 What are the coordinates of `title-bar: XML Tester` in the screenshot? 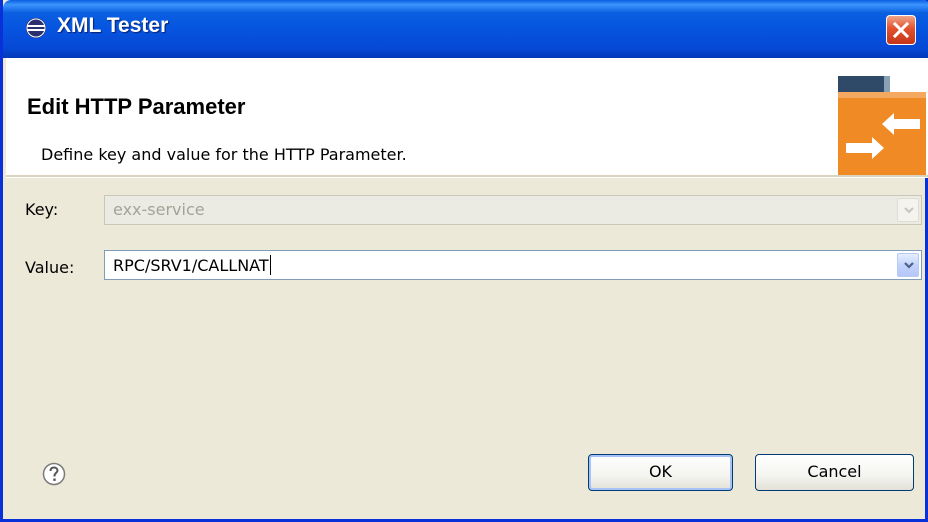 It's located at (465, 29).